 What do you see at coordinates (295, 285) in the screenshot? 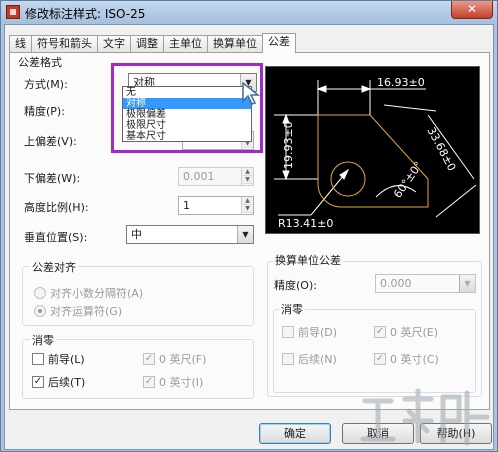
I see `alt-precision-label: 精度(O):` at bounding box center [295, 285].